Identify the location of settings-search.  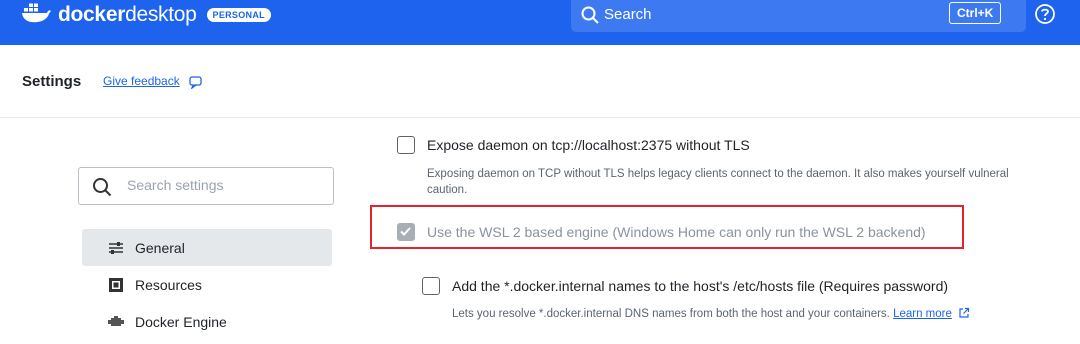
(206, 186).